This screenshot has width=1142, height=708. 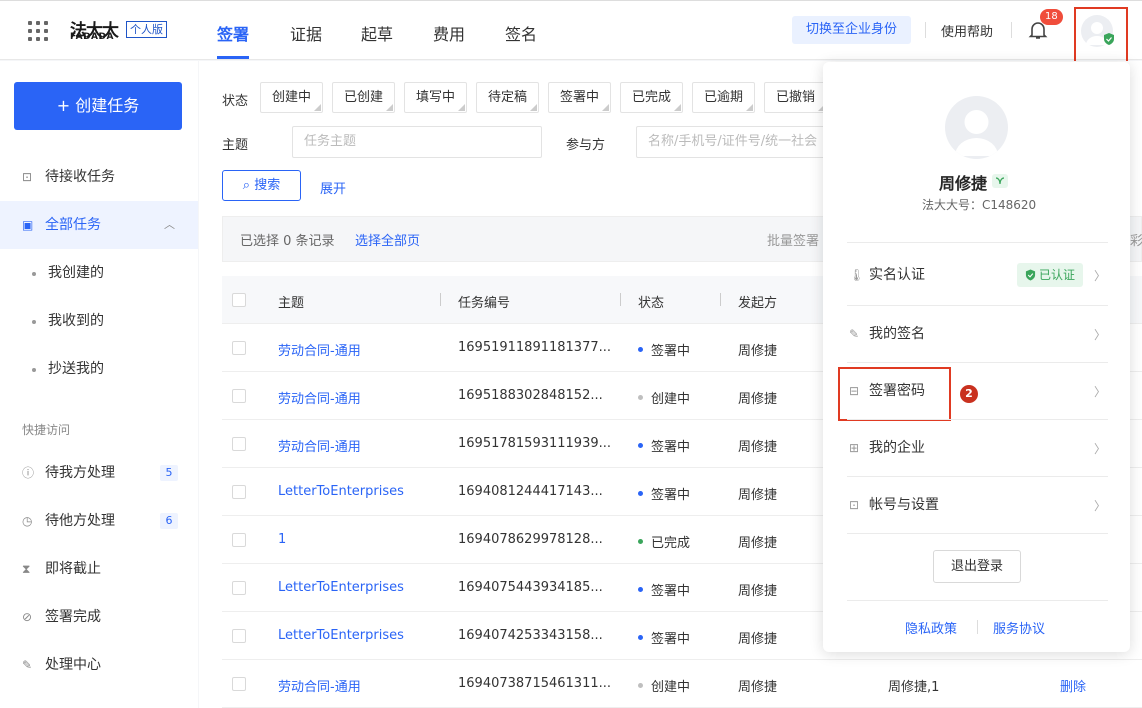 What do you see at coordinates (99, 521) in the screenshot?
I see `sidebar-item-others-pending: ◷ 待他方处理 6` at bounding box center [99, 521].